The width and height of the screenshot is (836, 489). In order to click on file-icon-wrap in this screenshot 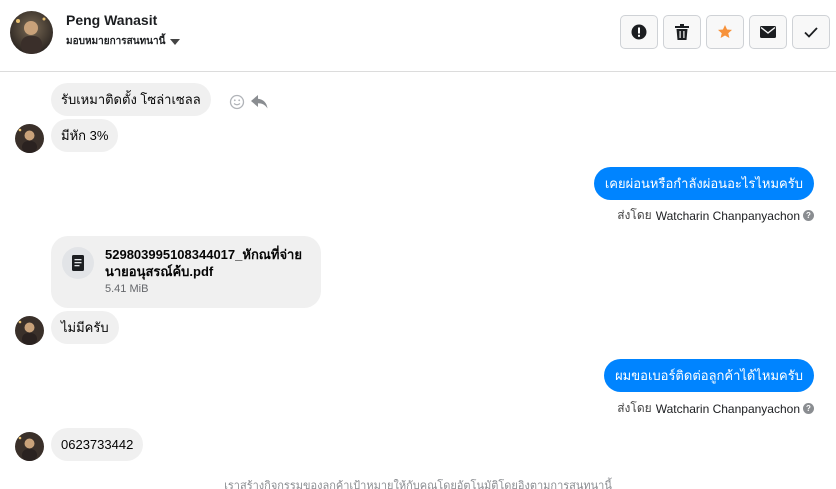, I will do `click(78, 263)`.